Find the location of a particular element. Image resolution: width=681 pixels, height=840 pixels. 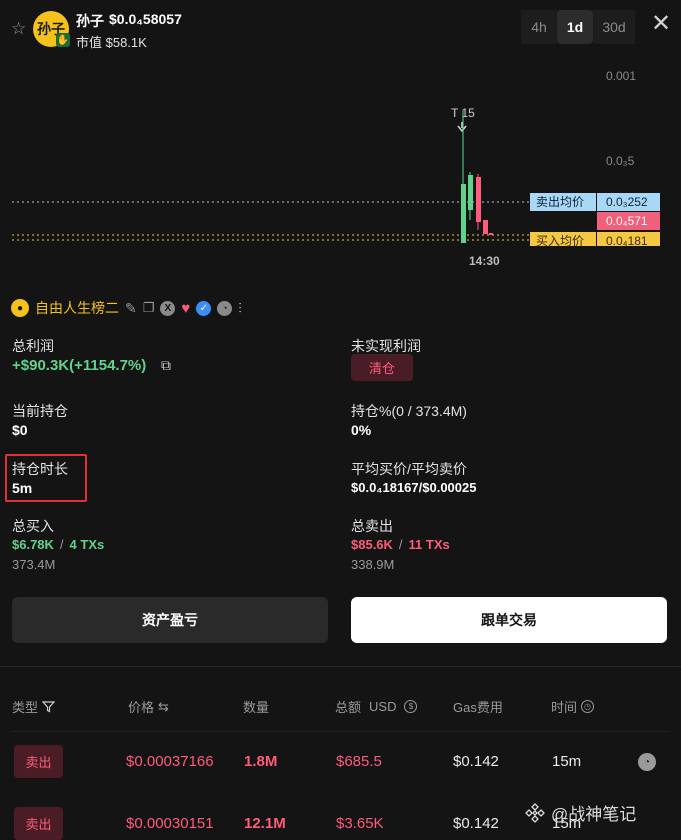

th-gas: Gas费用 is located at coordinates (478, 707).